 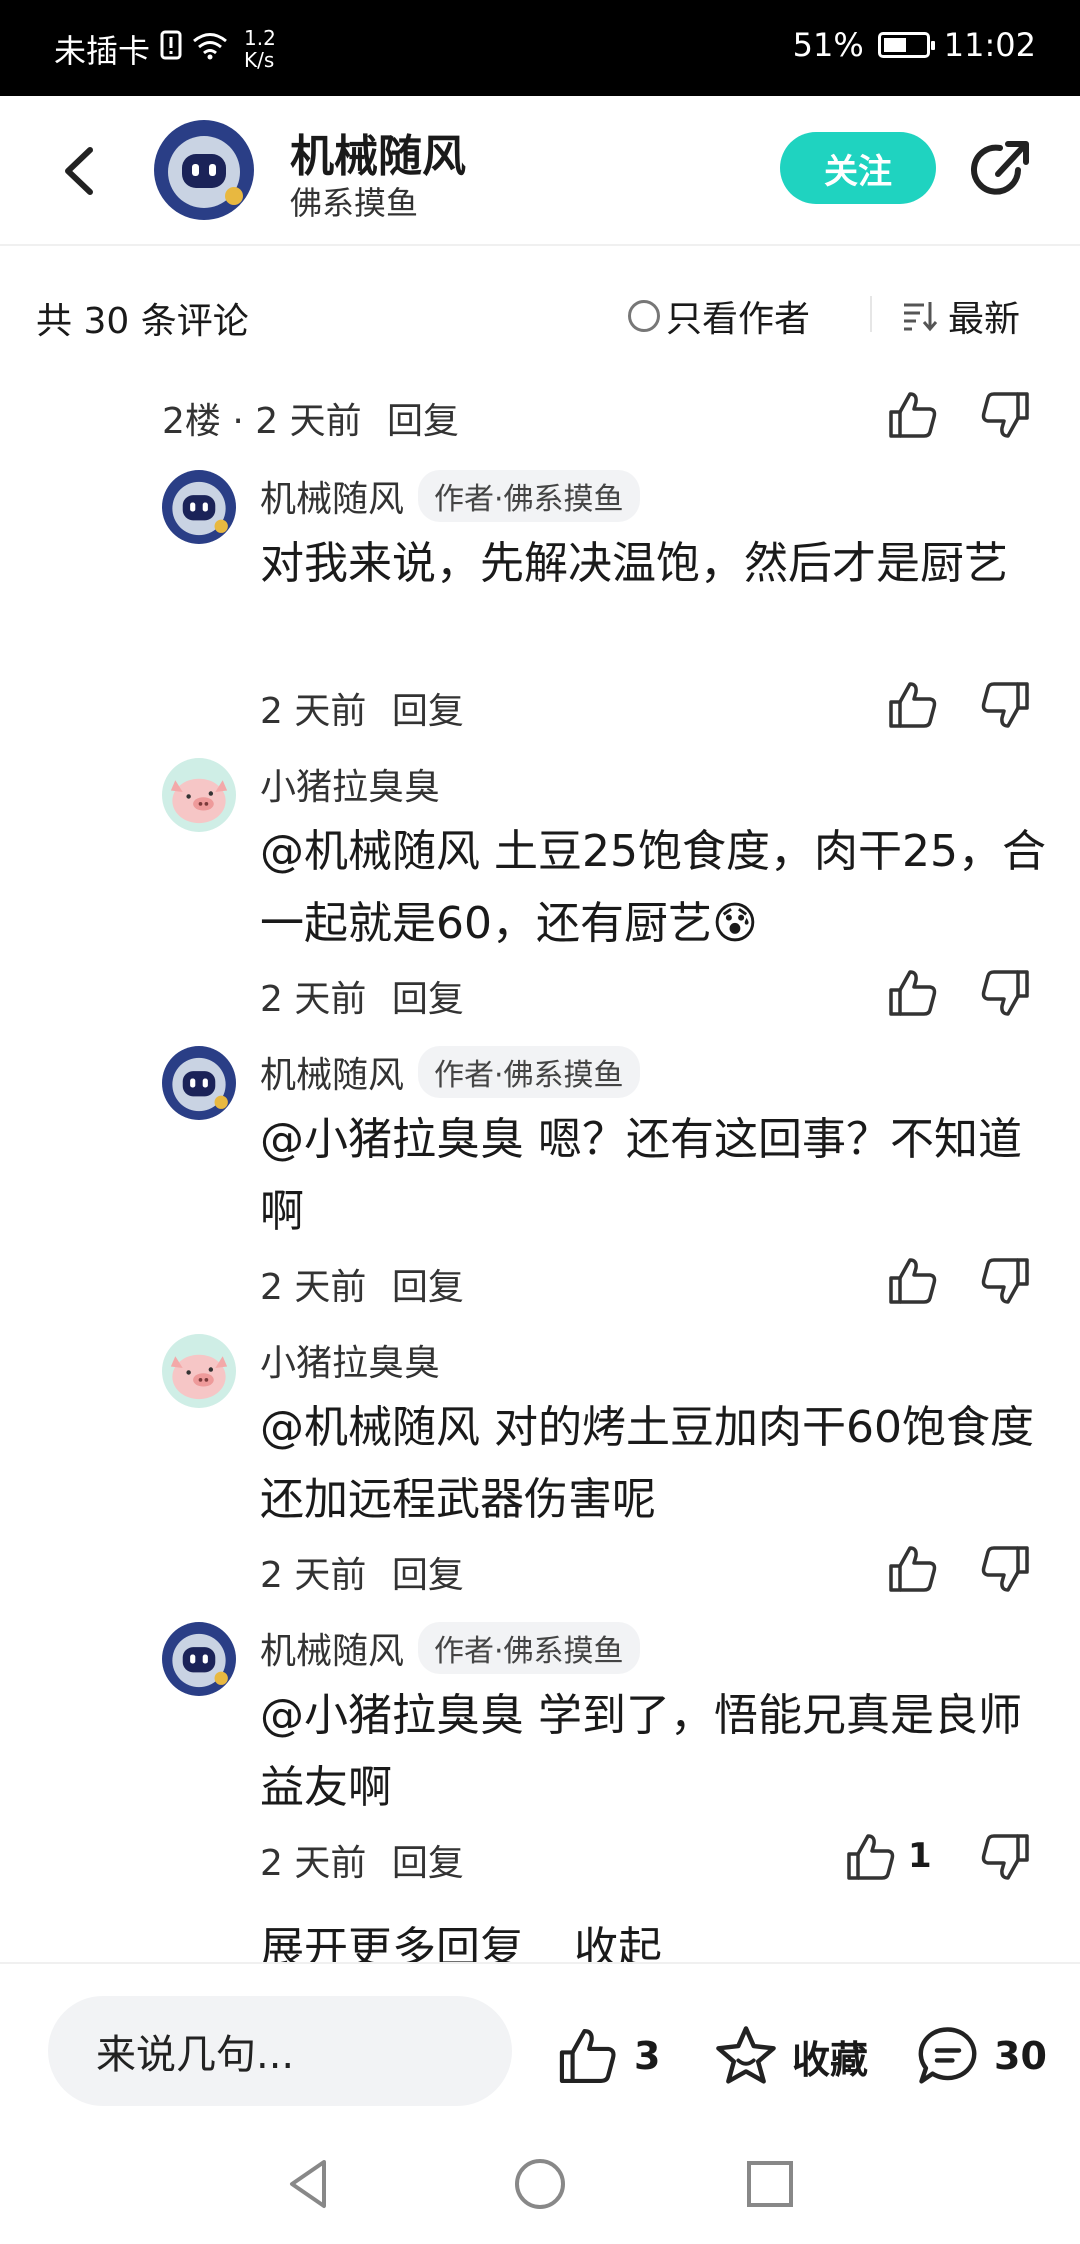 What do you see at coordinates (828, 45) in the screenshot?
I see `battery-percent: 51%` at bounding box center [828, 45].